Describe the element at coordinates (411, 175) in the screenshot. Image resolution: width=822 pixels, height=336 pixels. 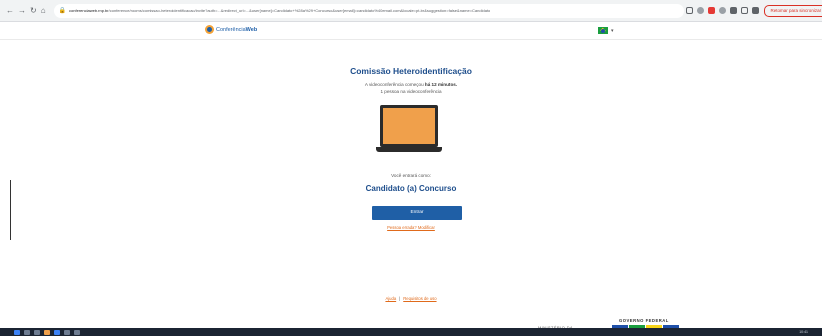
I see `enter-as-label: Você entrará como:` at that location.